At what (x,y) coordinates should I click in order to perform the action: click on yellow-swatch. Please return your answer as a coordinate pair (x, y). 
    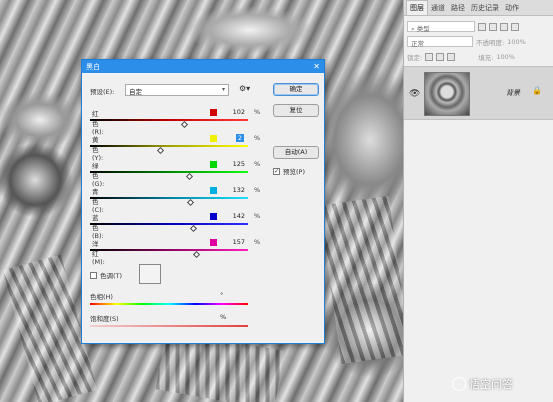
    Looking at the image, I should click on (213, 138).